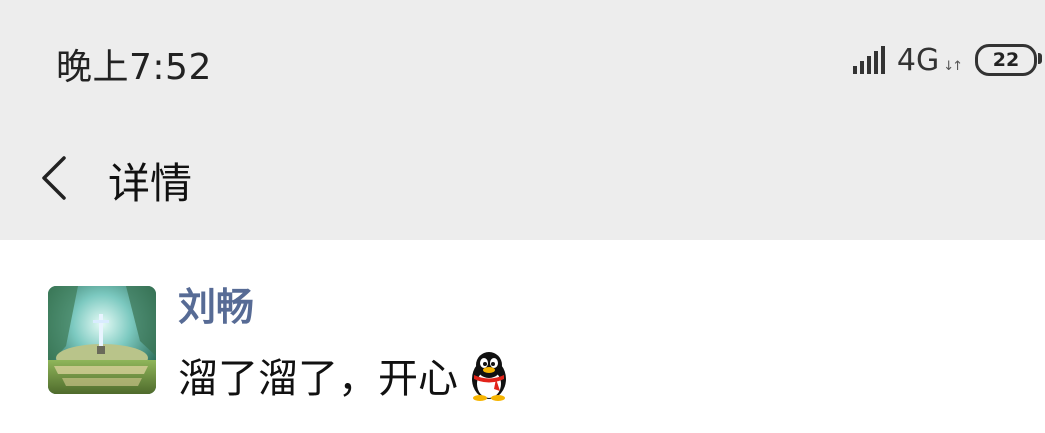 The image size is (1045, 433). Describe the element at coordinates (953, 66) in the screenshot. I see `data-transfer-icon: ↓↑` at that location.